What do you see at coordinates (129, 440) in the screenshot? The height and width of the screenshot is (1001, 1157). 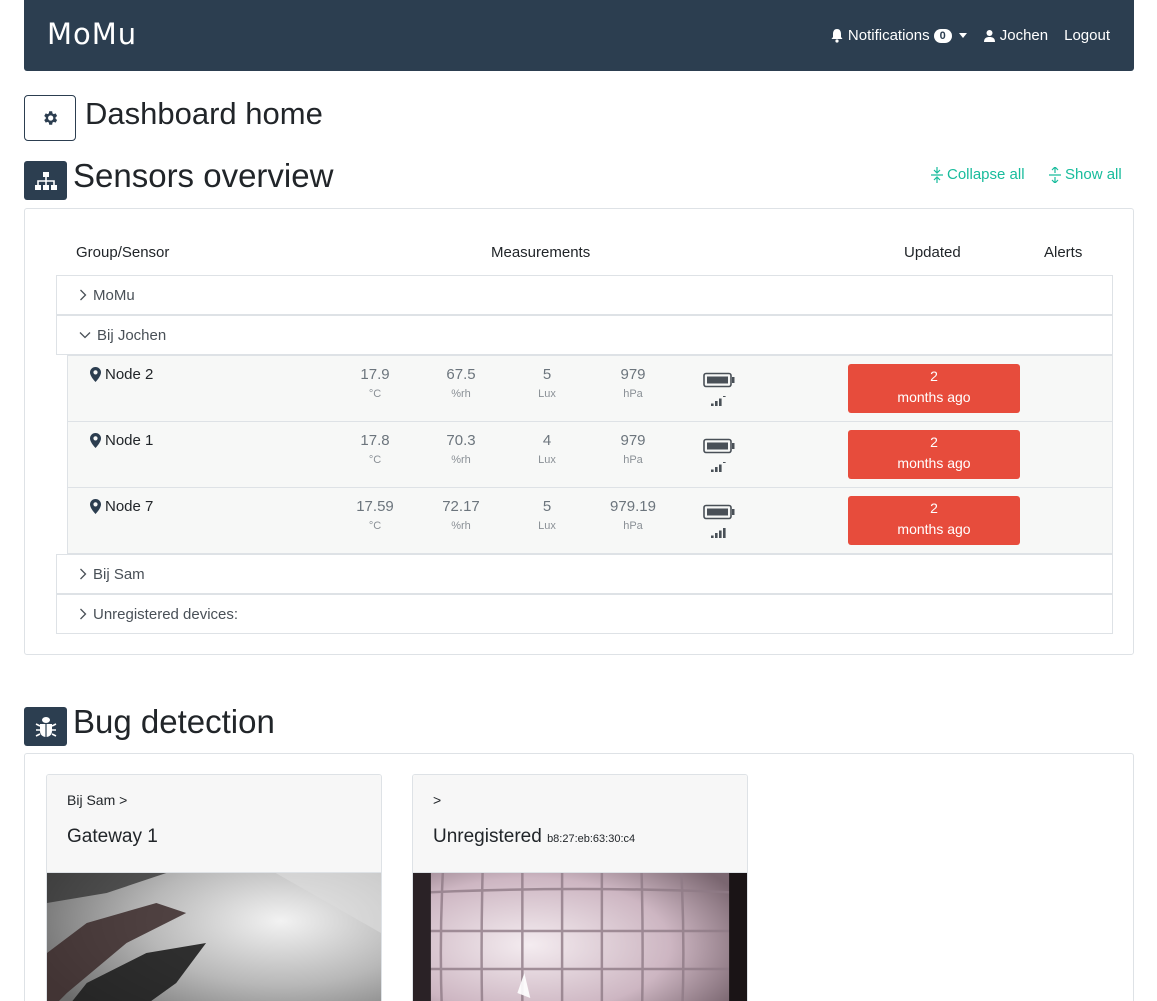 I see `node-name: Node 1` at bounding box center [129, 440].